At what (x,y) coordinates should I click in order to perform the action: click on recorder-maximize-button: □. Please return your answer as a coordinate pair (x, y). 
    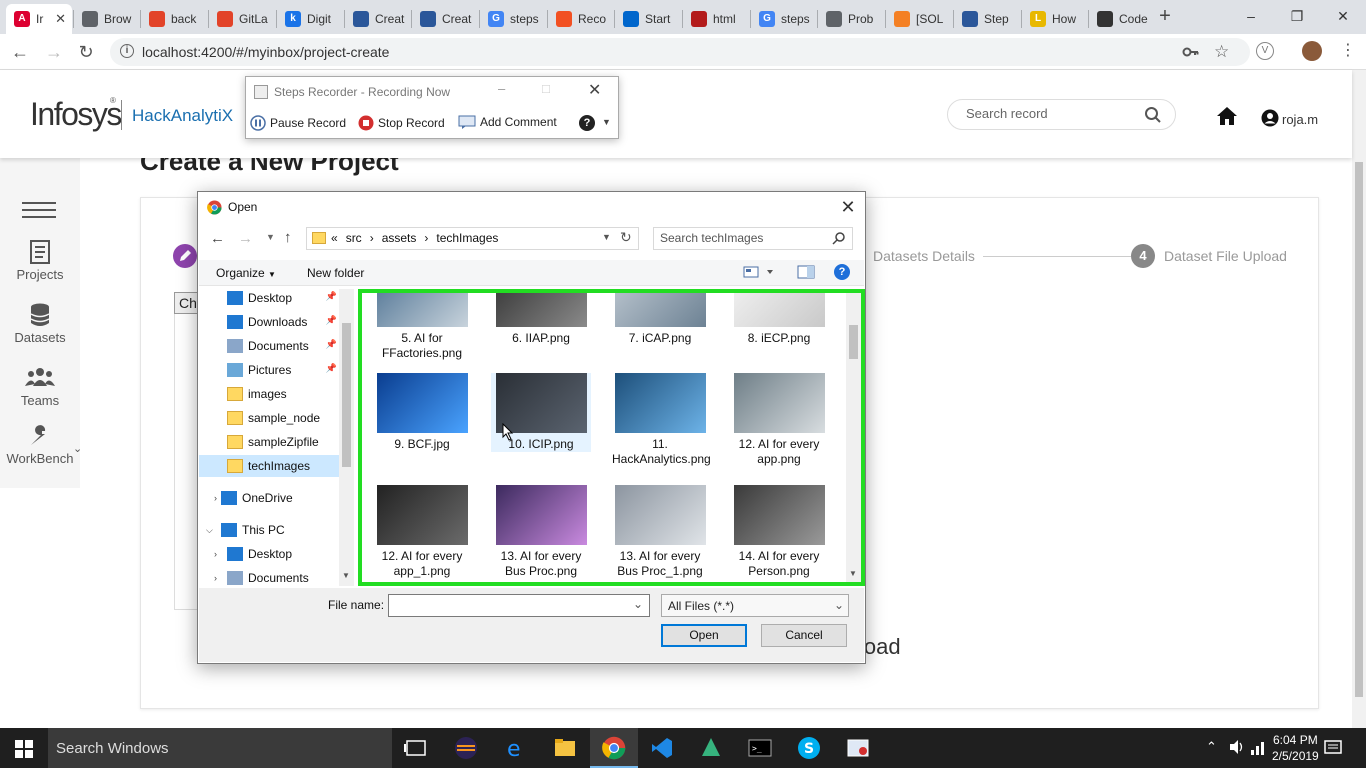
    Looking at the image, I should click on (546, 88).